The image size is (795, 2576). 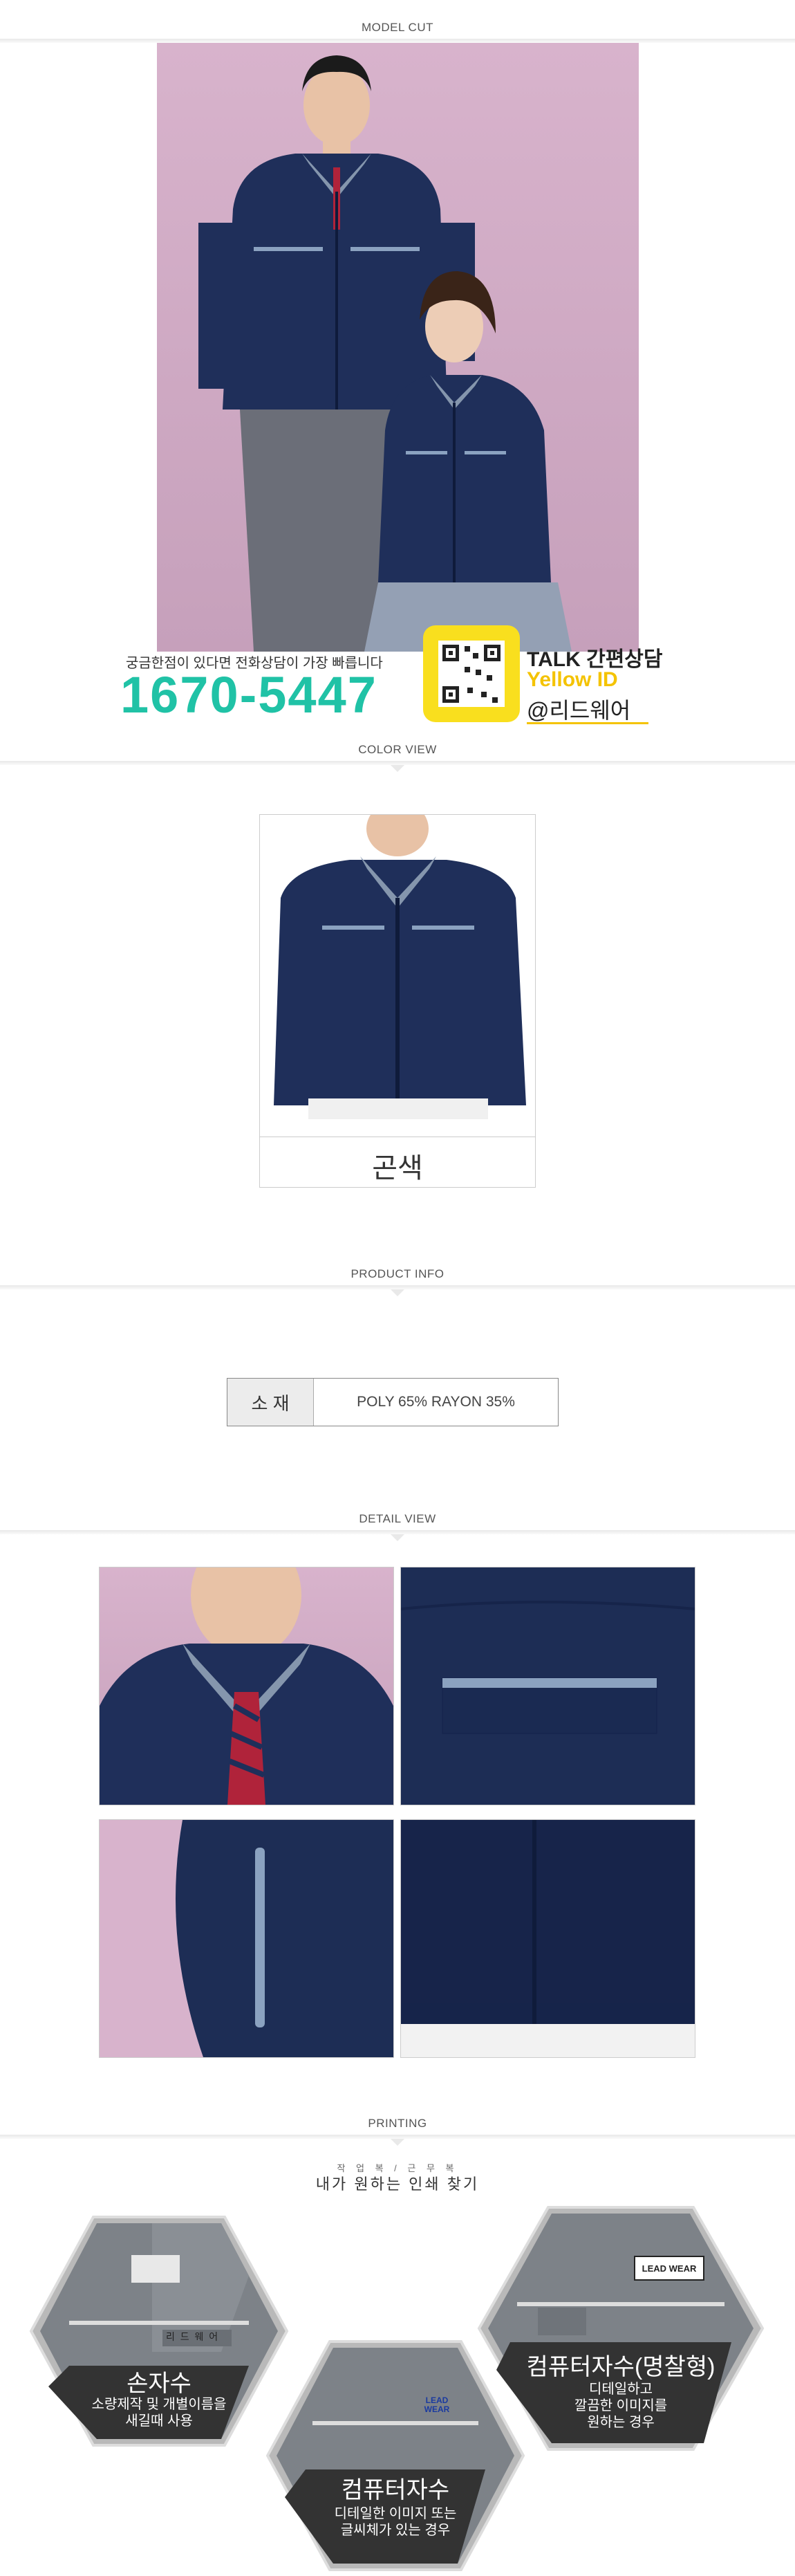 I want to click on option-desc-1: 디테일한 이미지 또는, so click(x=395, y=2513).